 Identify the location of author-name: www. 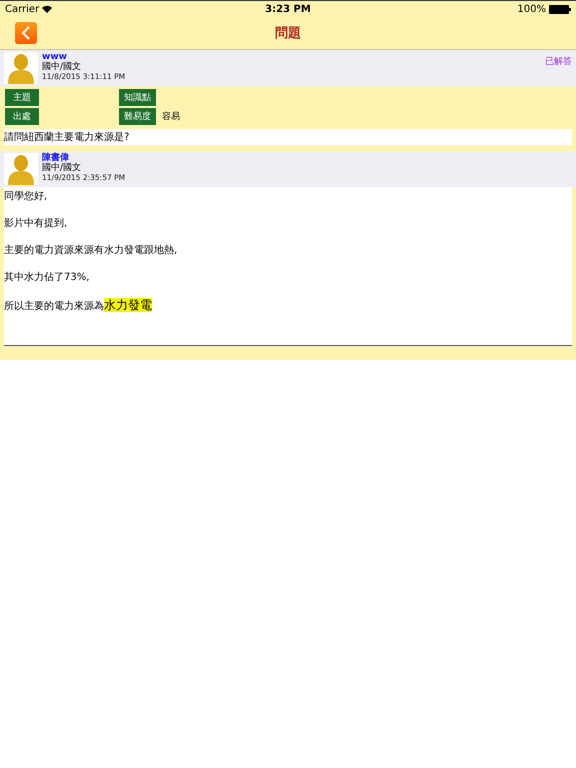
(55, 57).